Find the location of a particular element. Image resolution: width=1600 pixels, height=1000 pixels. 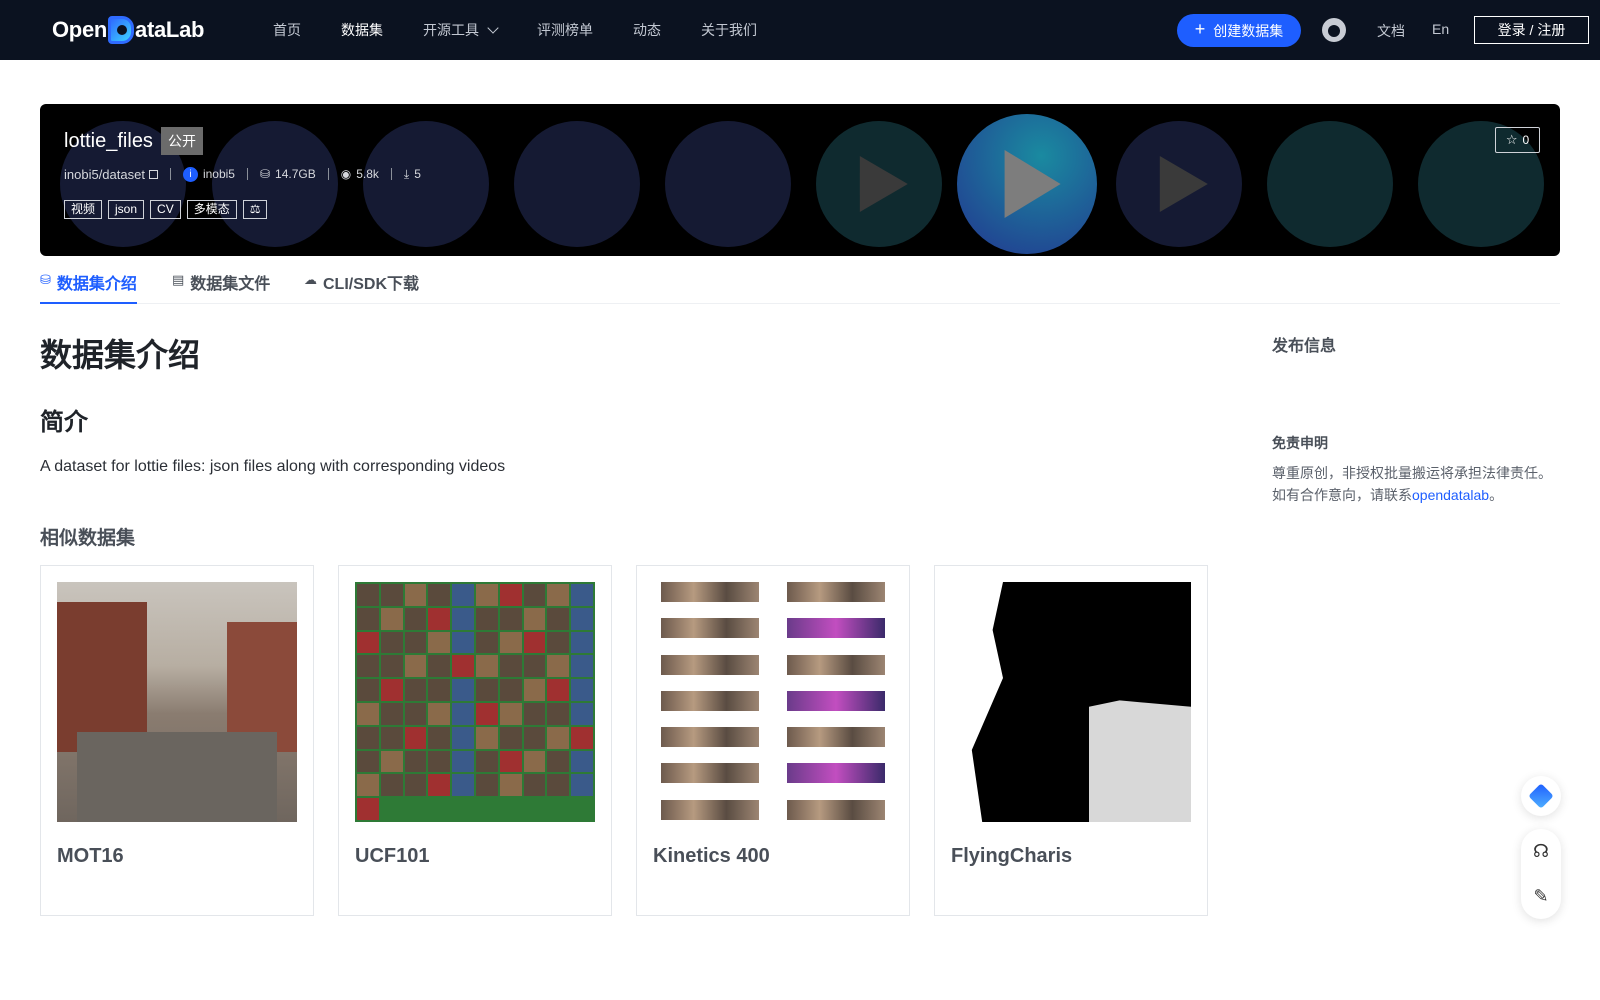

assistant-diamond-icon is located at coordinates (1541, 796).